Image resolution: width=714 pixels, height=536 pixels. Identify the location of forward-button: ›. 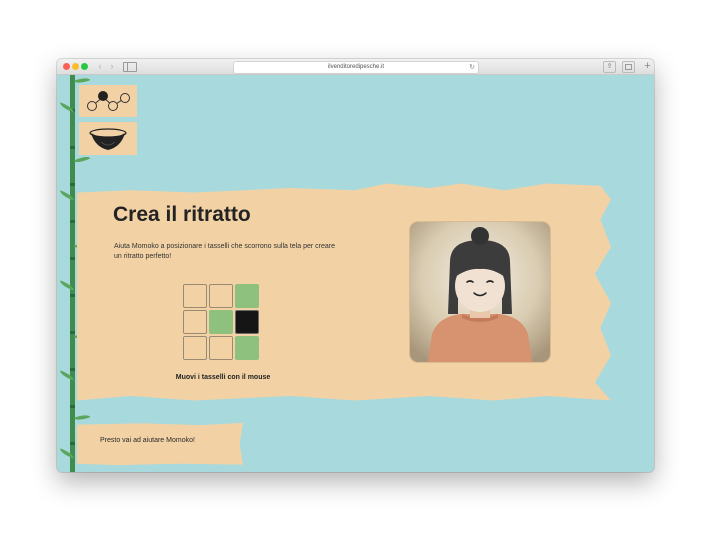
(112, 66).